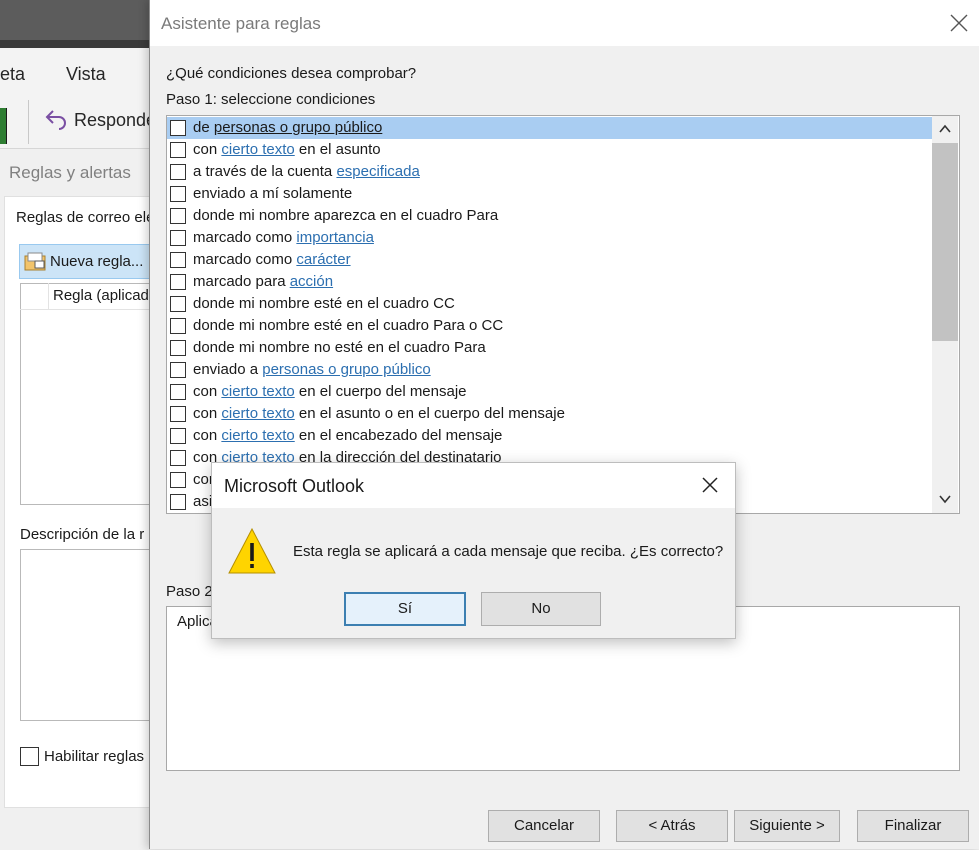 The image size is (979, 850). Describe the element at coordinates (550, 304) in the screenshot. I see `condition-row: donde mi nombre esté en el cuadro CC` at that location.